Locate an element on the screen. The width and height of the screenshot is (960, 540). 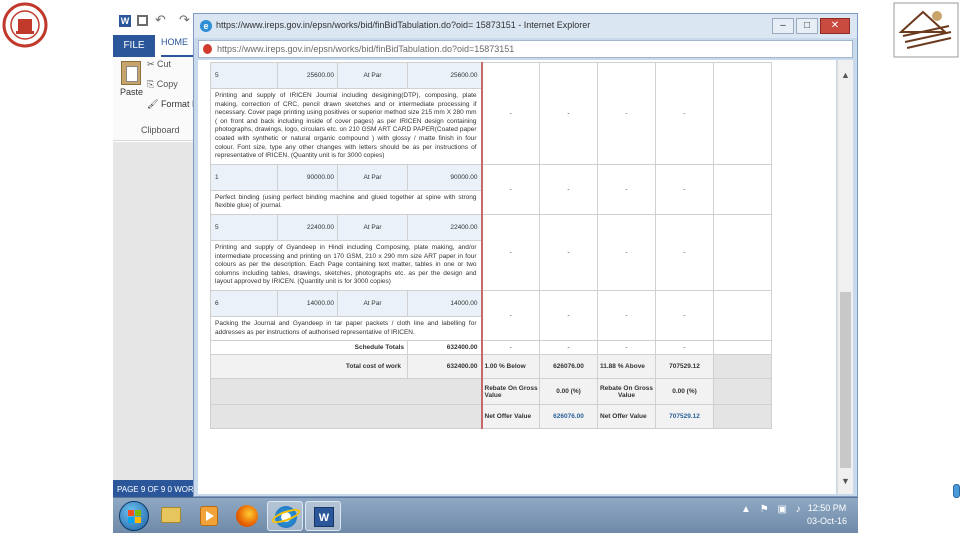
copy-button: ⎘ Copy is located at coordinates (162, 84).